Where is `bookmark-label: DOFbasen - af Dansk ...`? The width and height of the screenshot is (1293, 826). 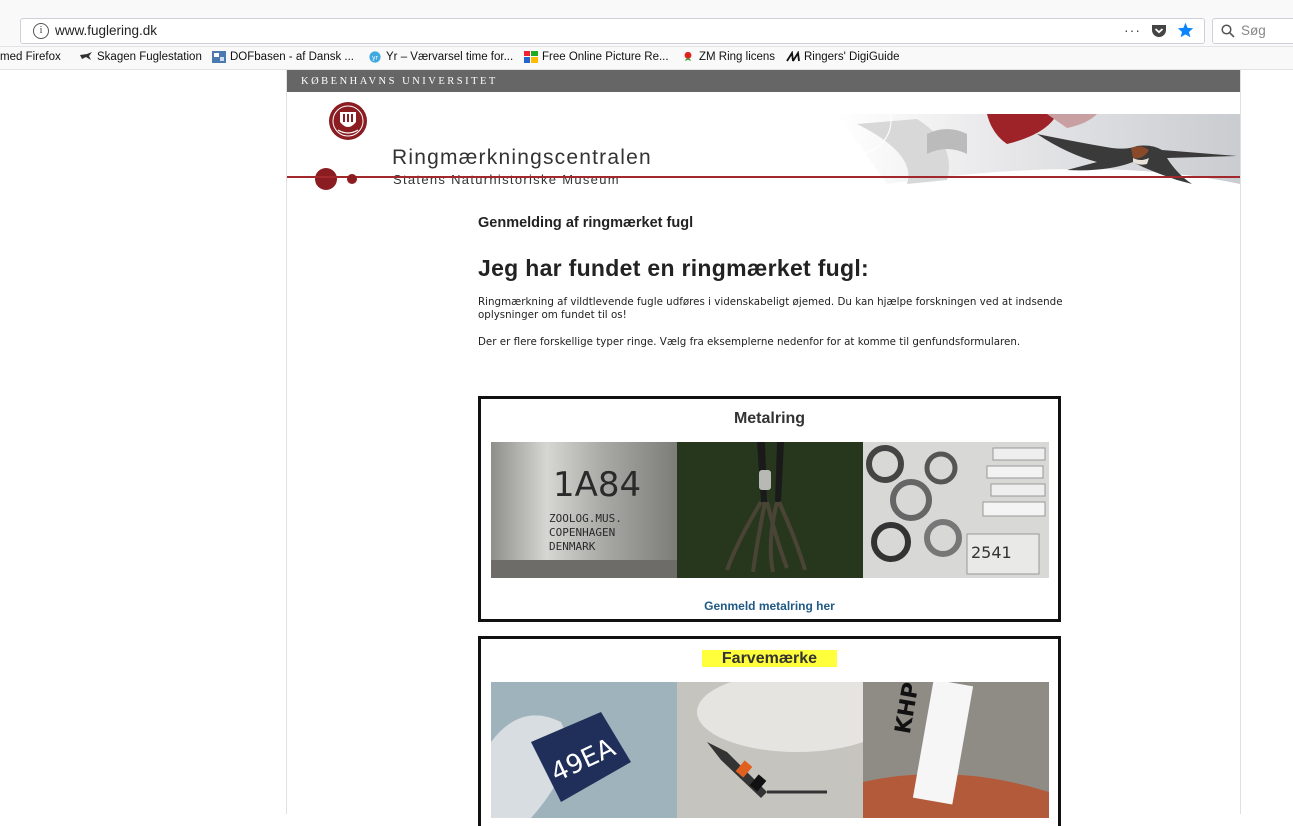
bookmark-label: DOFbasen - af Dansk ... is located at coordinates (292, 57).